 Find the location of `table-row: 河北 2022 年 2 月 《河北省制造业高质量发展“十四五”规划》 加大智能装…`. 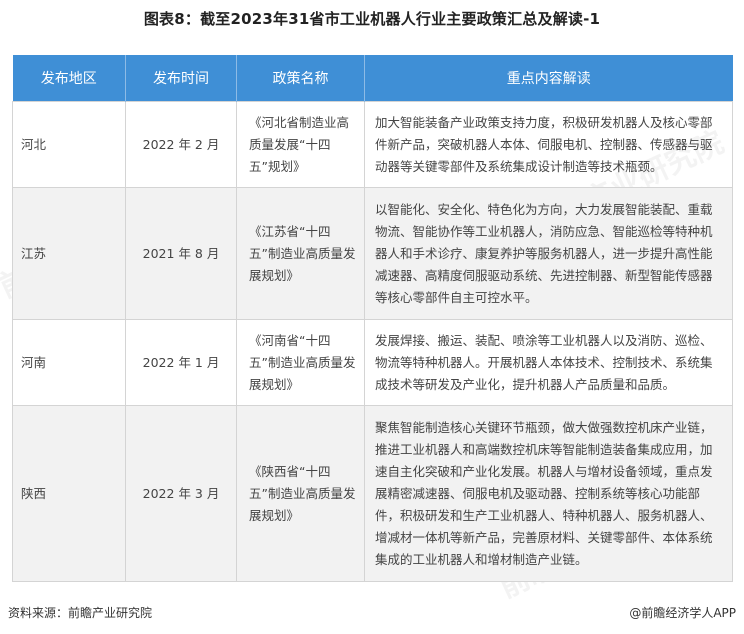

table-row: 河北 2022 年 2 月 《河北省制造业高质量发展“十四五”规划》 加大智能装… is located at coordinates (372, 144).